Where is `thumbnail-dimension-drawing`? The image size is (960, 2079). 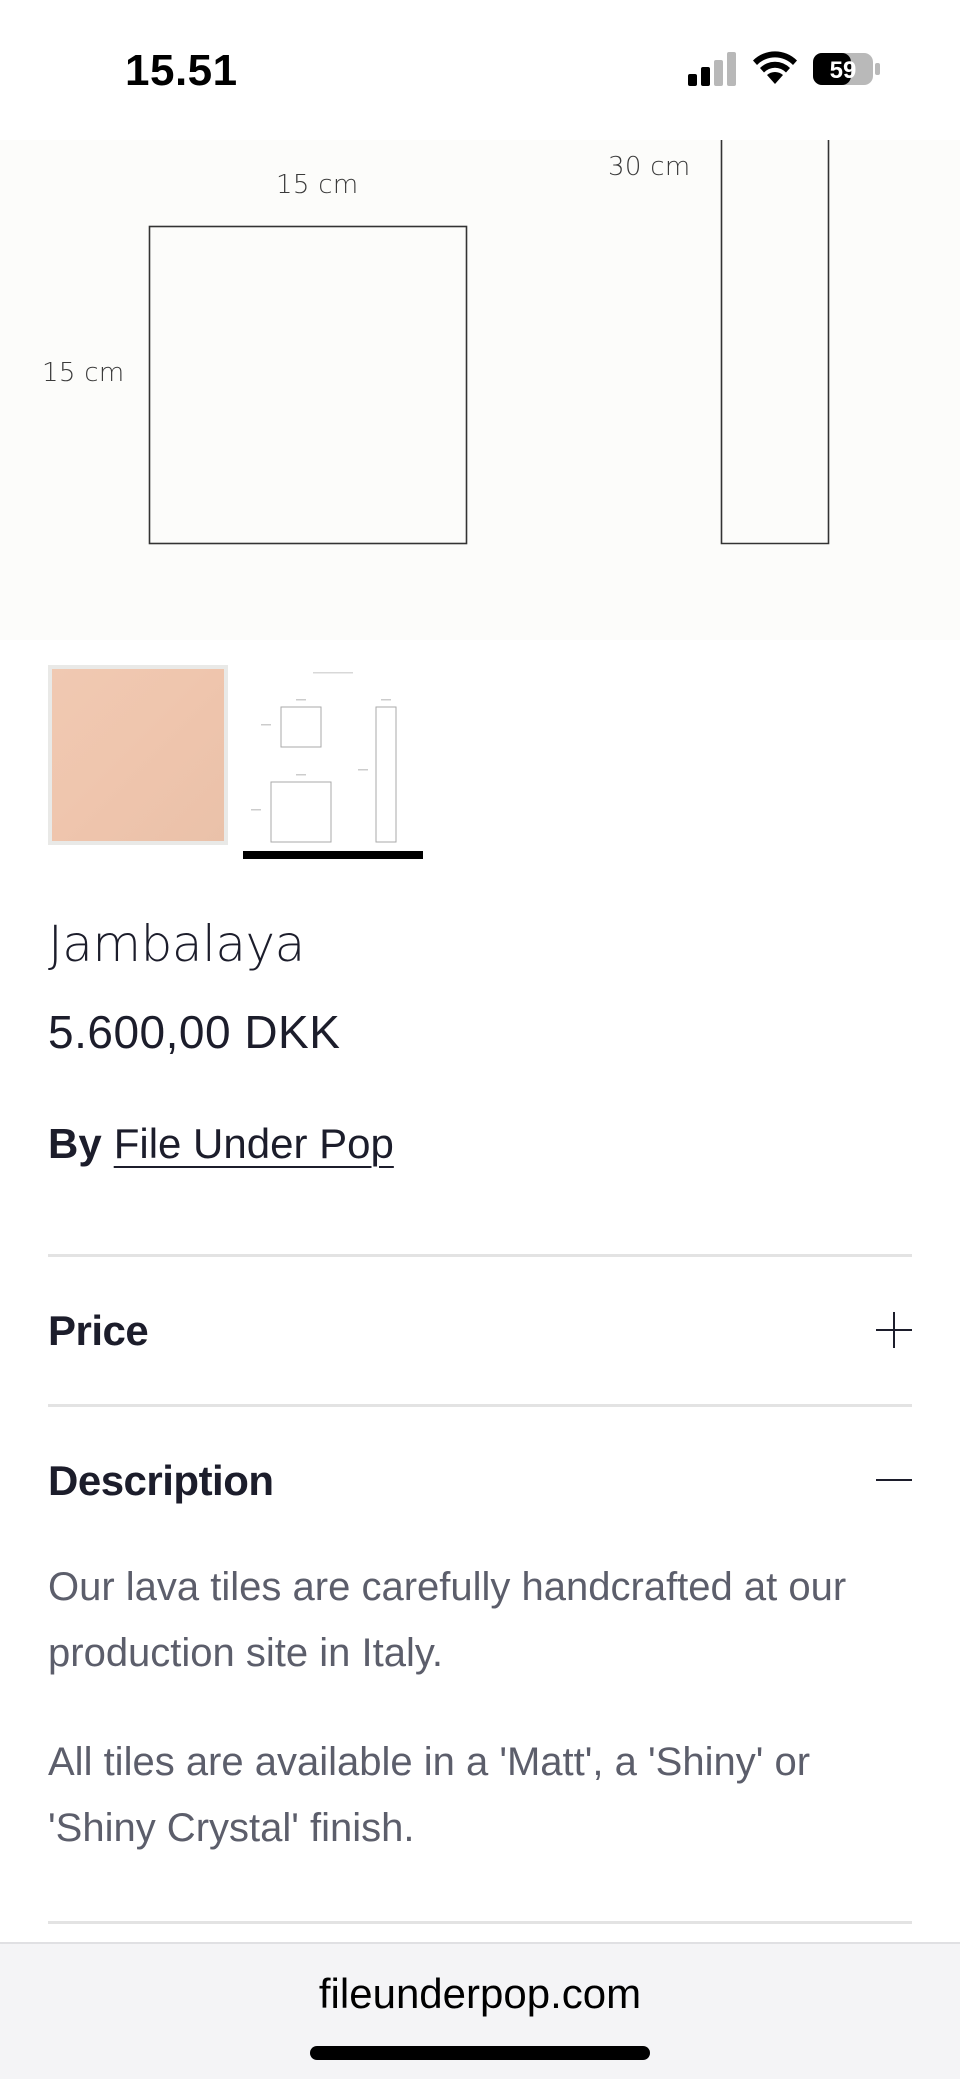 thumbnail-dimension-drawing is located at coordinates (333, 755).